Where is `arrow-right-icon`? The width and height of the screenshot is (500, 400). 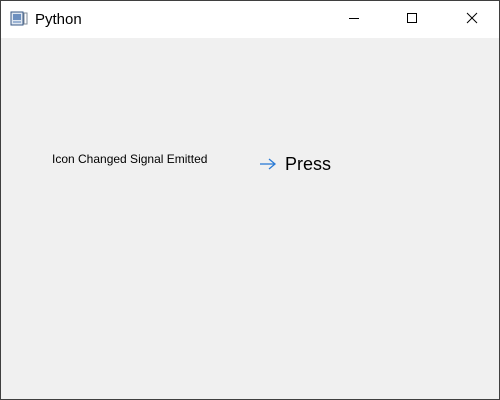 arrow-right-icon is located at coordinates (268, 164).